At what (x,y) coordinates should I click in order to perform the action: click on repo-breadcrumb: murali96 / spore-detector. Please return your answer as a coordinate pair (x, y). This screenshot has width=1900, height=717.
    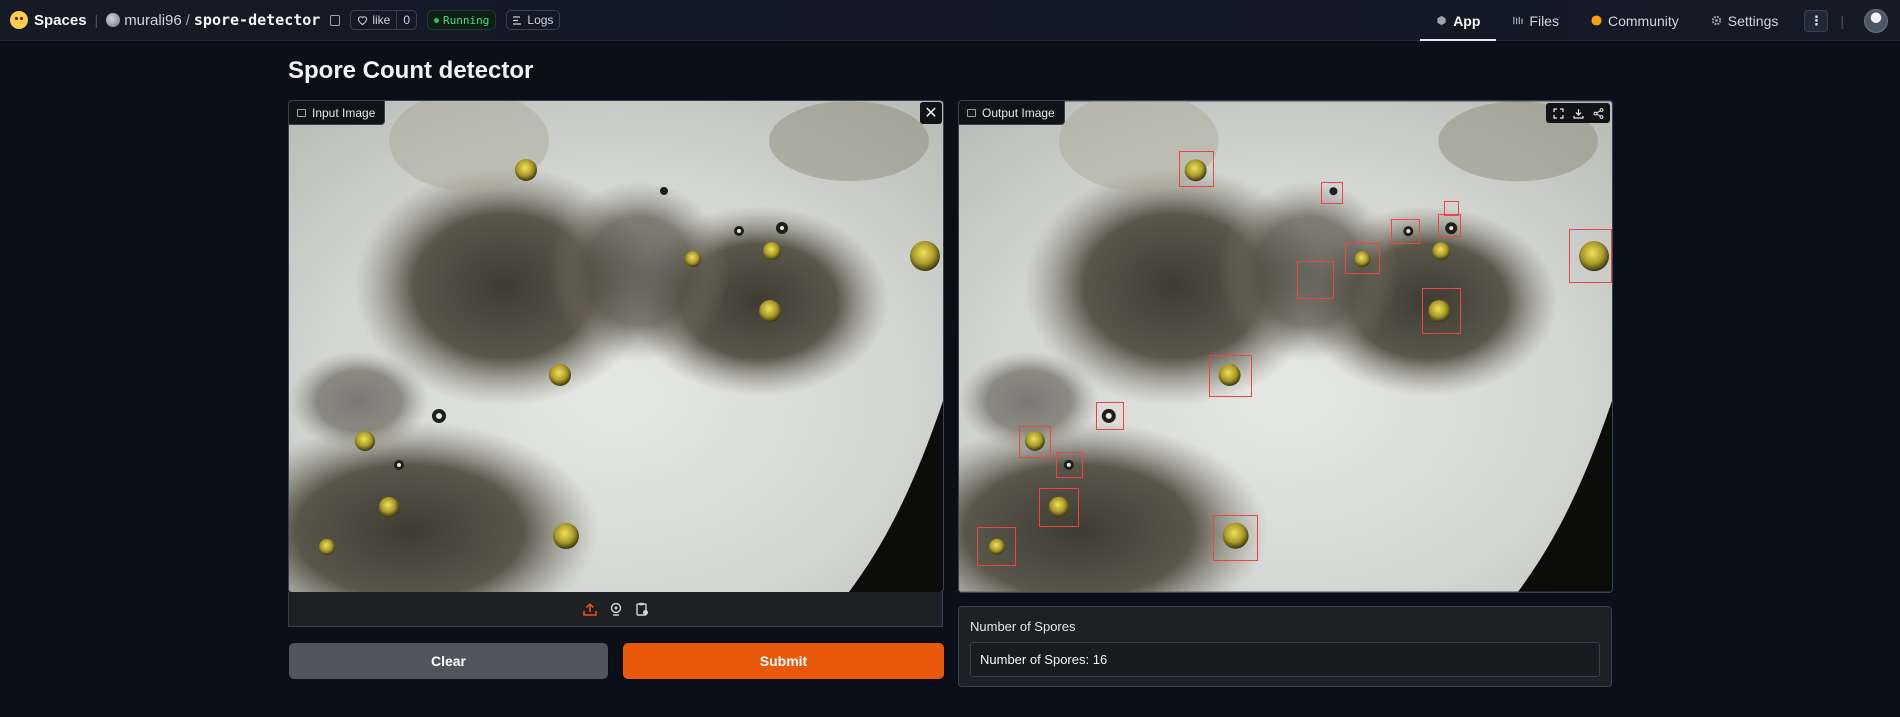
    Looking at the image, I should click on (223, 20).